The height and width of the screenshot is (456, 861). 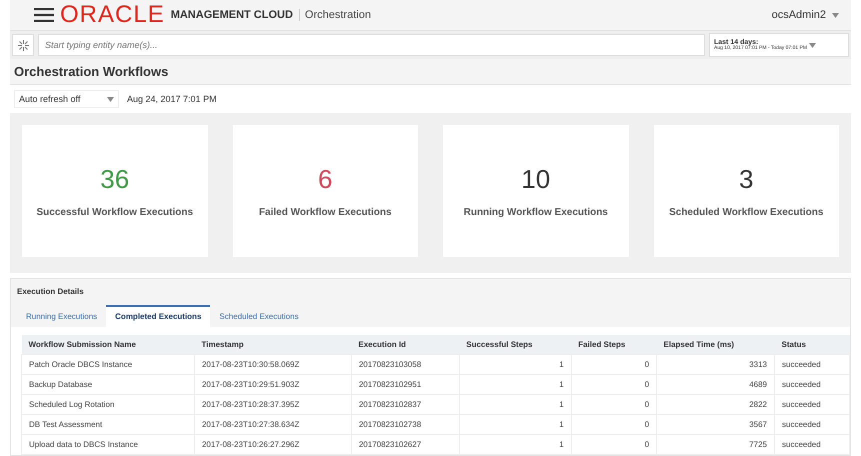 I want to click on table-cell: 3567, so click(x=715, y=424).